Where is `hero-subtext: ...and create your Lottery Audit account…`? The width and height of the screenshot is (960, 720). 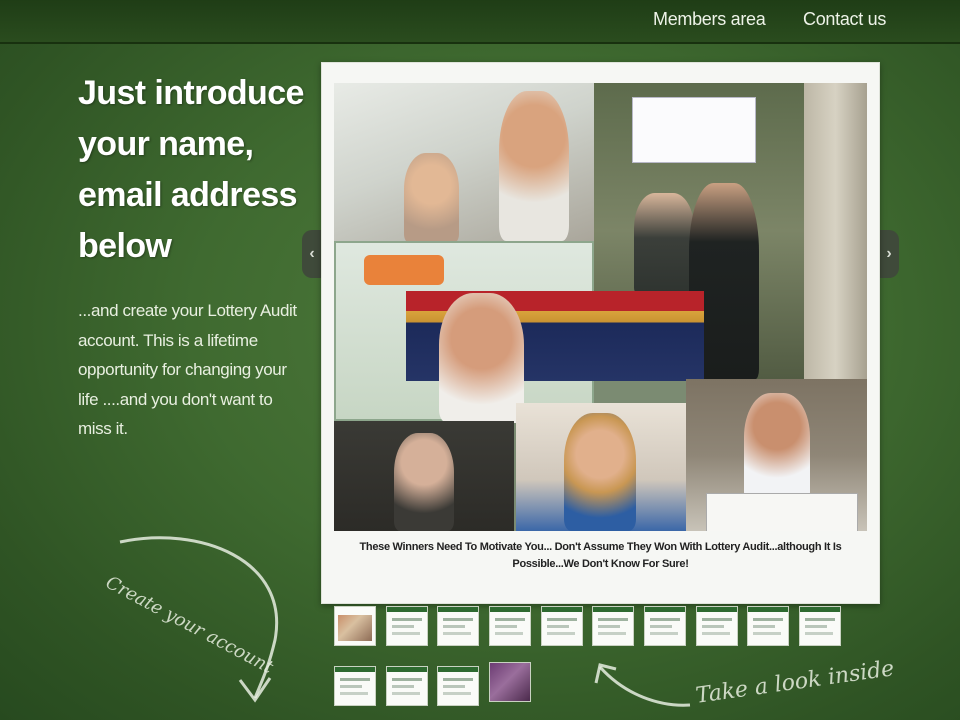
hero-subtext: ...and create your Lottery Audit account… is located at coordinates (187, 369).